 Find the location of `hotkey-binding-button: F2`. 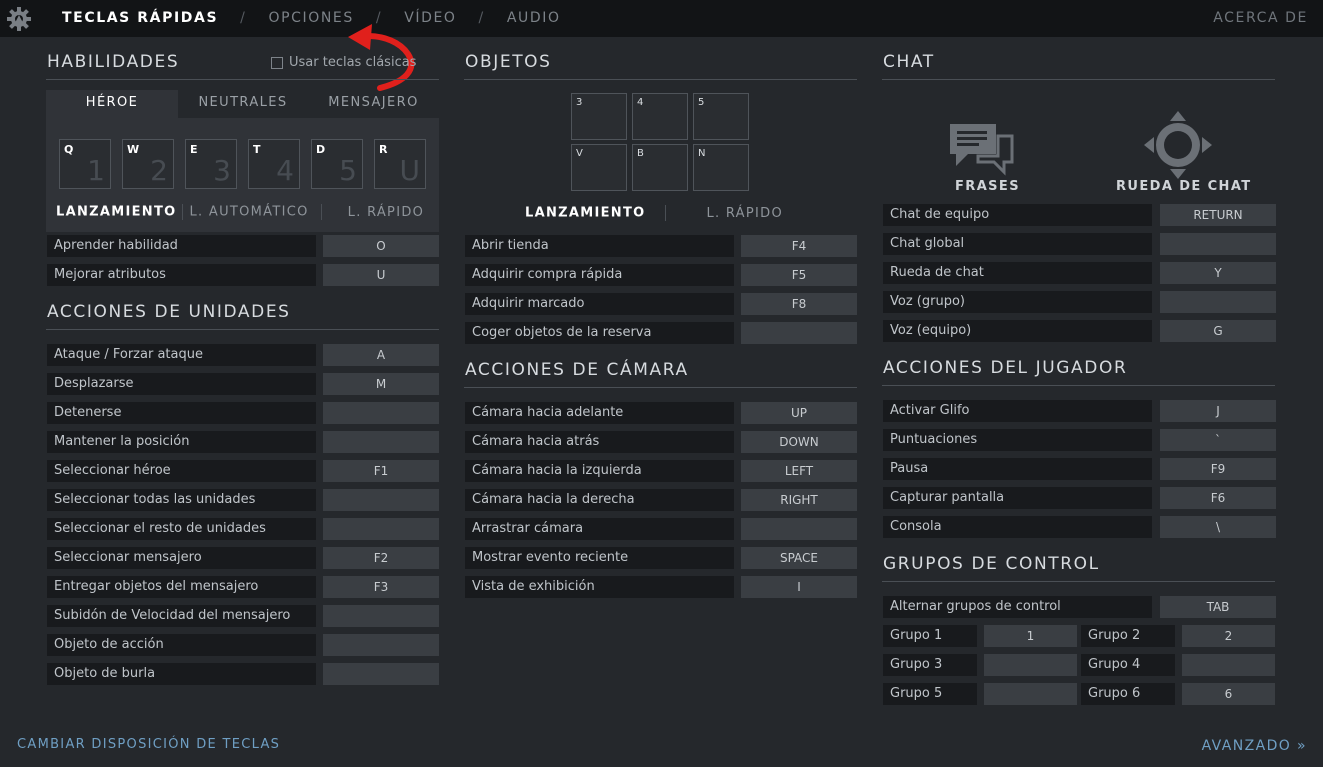

hotkey-binding-button: F2 is located at coordinates (381, 558).